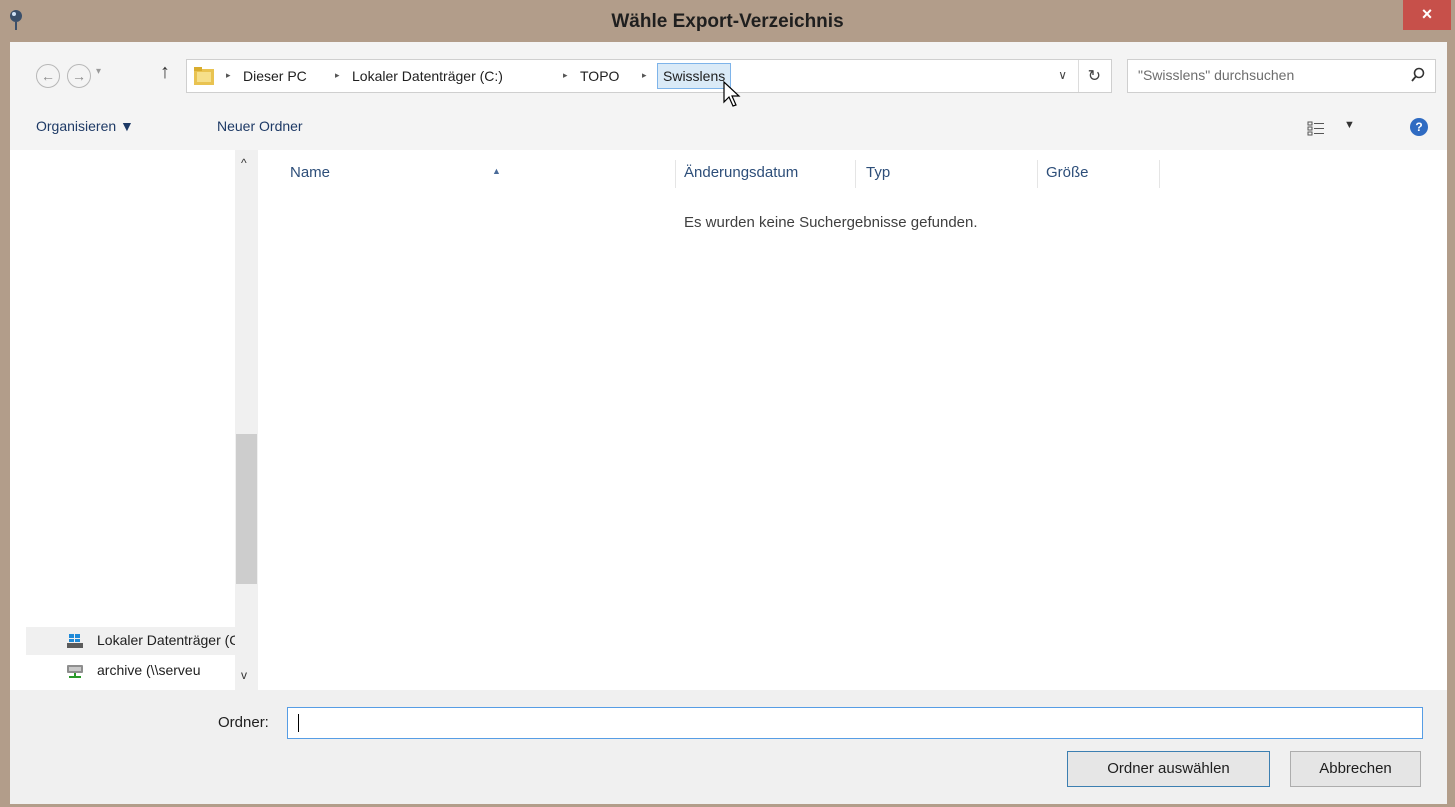 The width and height of the screenshot is (1455, 807). Describe the element at coordinates (149, 670) in the screenshot. I see `nav-item-label: archive (\\serveu` at that location.